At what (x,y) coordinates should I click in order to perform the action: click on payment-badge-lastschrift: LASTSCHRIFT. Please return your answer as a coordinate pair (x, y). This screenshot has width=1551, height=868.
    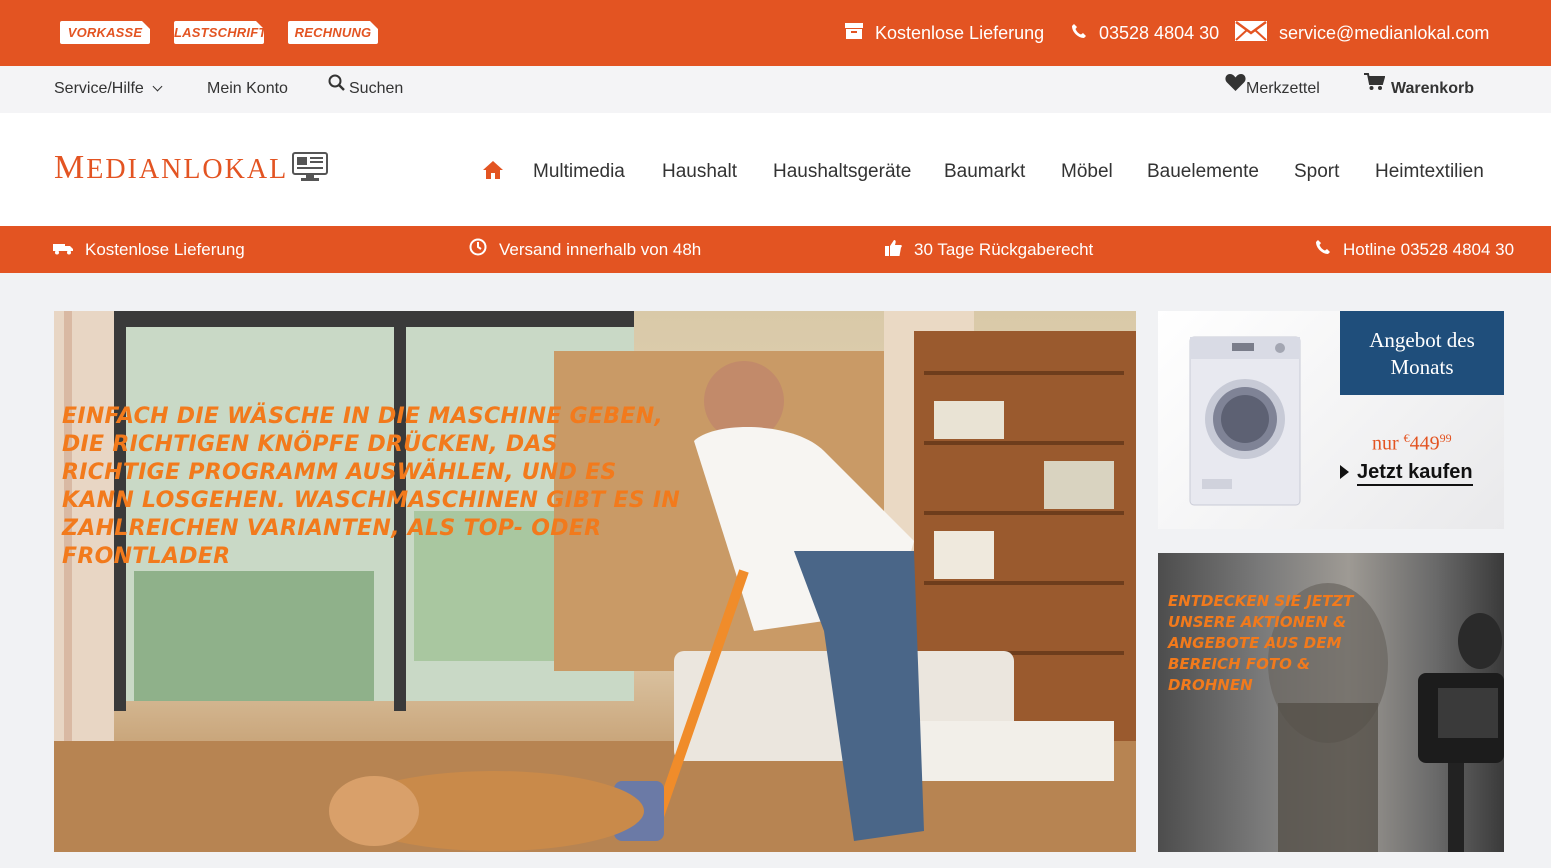
    Looking at the image, I should click on (220, 32).